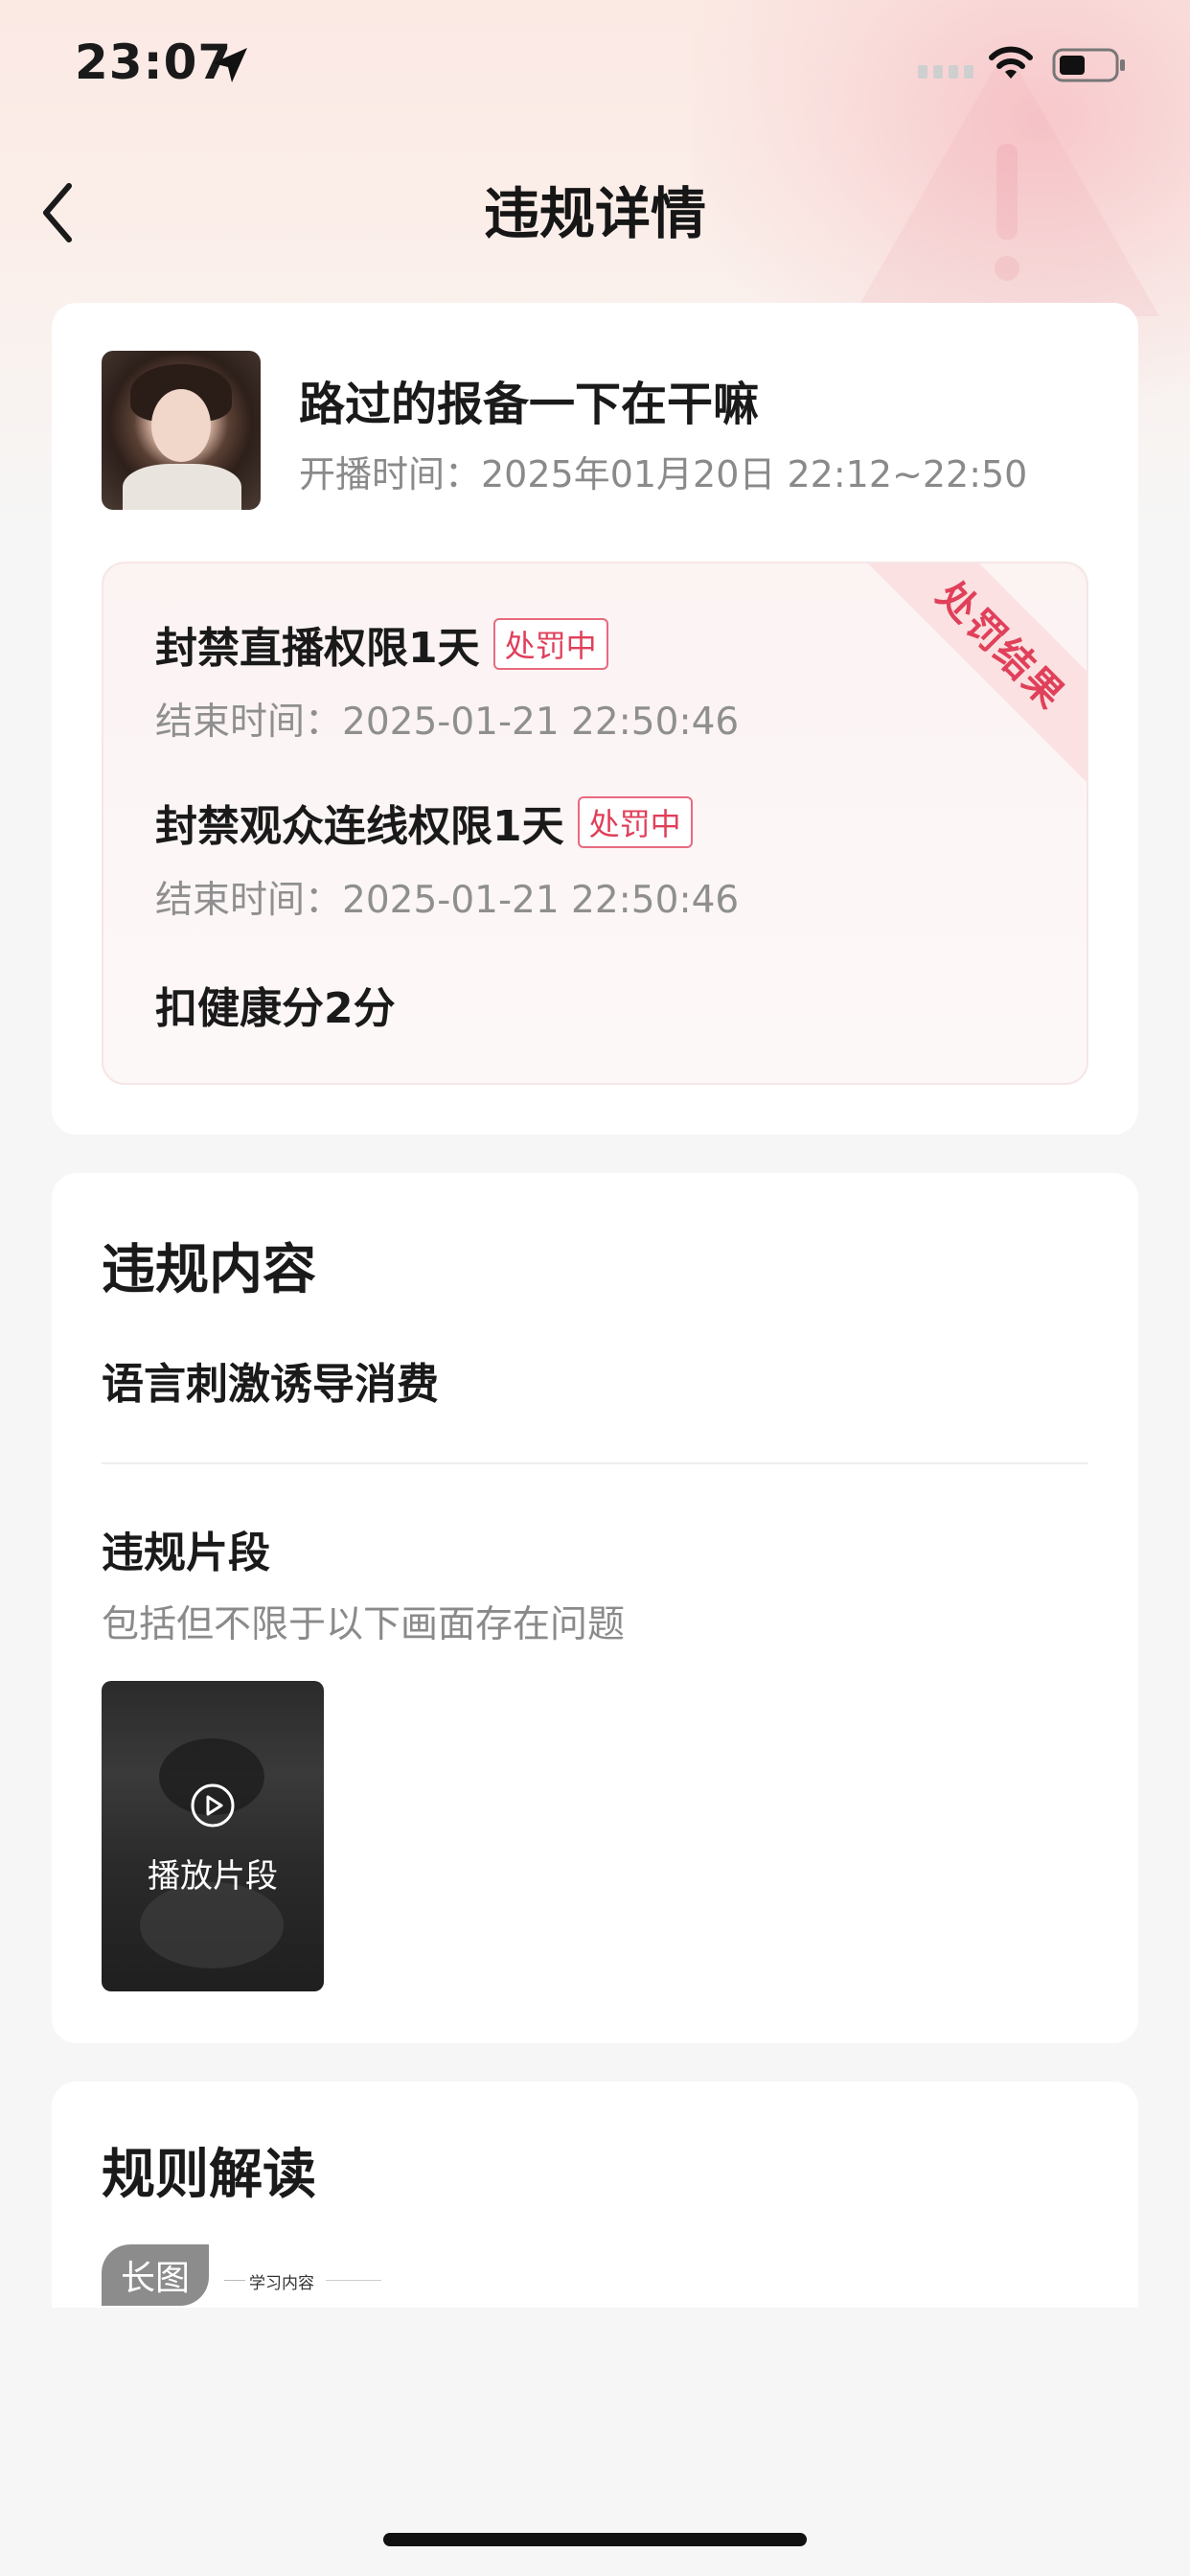  What do you see at coordinates (230, 65) in the screenshot?
I see `location-arrow-icon` at bounding box center [230, 65].